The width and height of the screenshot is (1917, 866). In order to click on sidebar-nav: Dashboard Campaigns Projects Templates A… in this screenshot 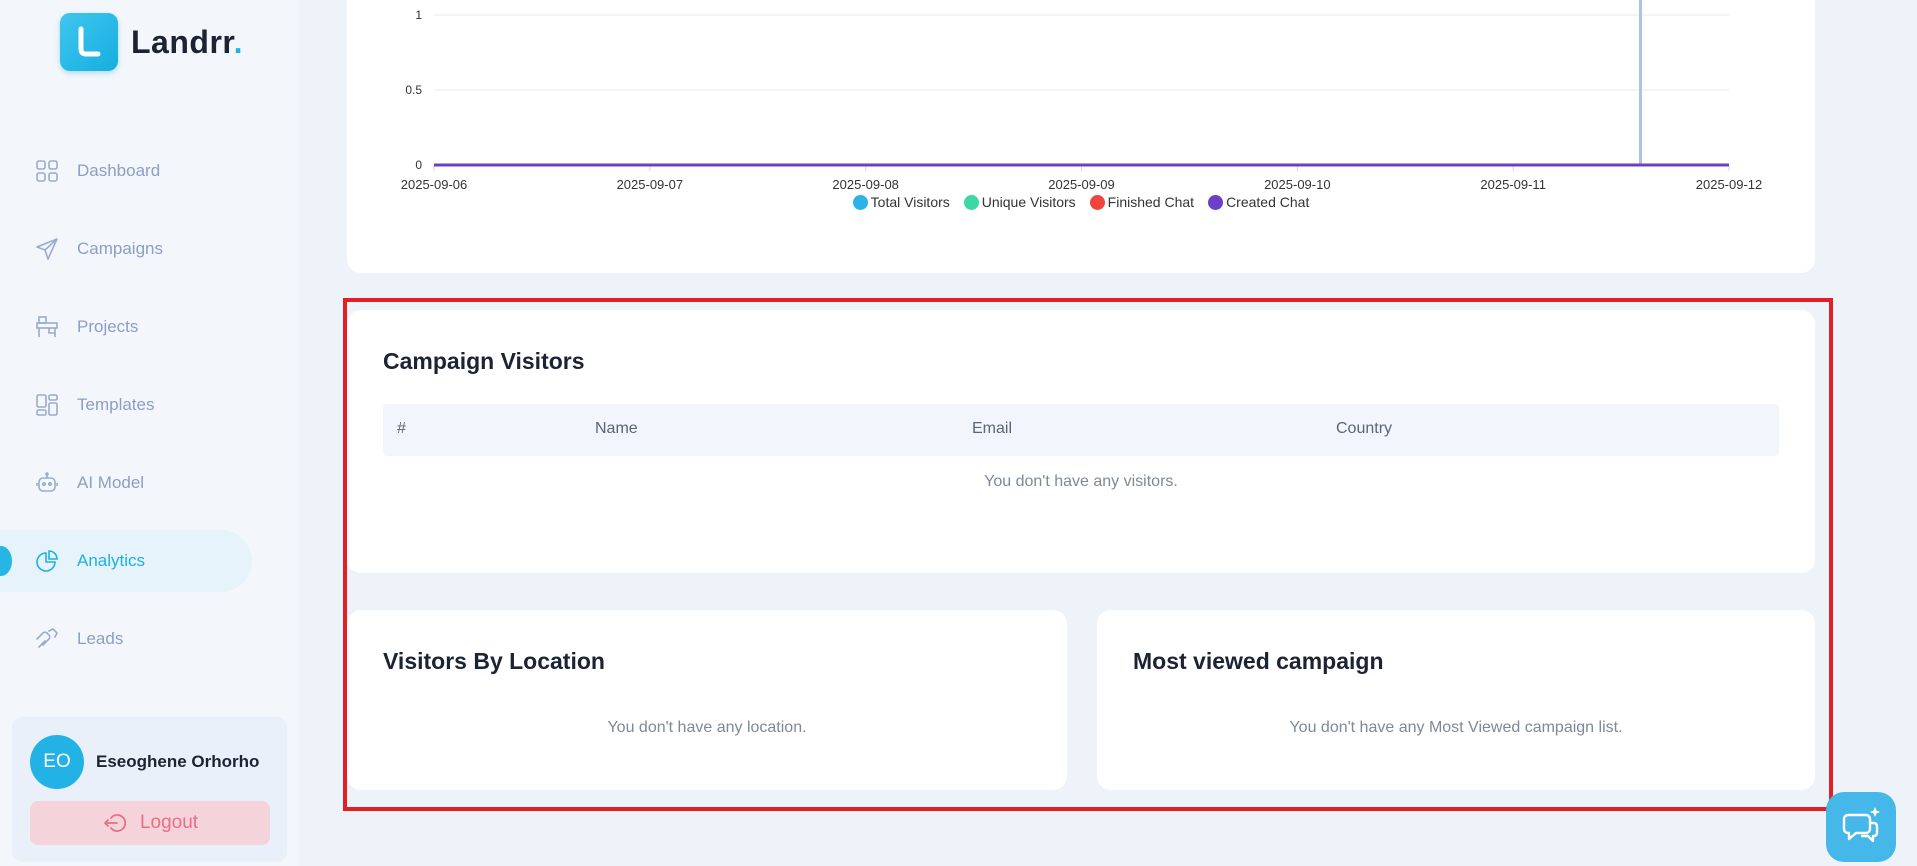, I will do `click(149, 413)`.